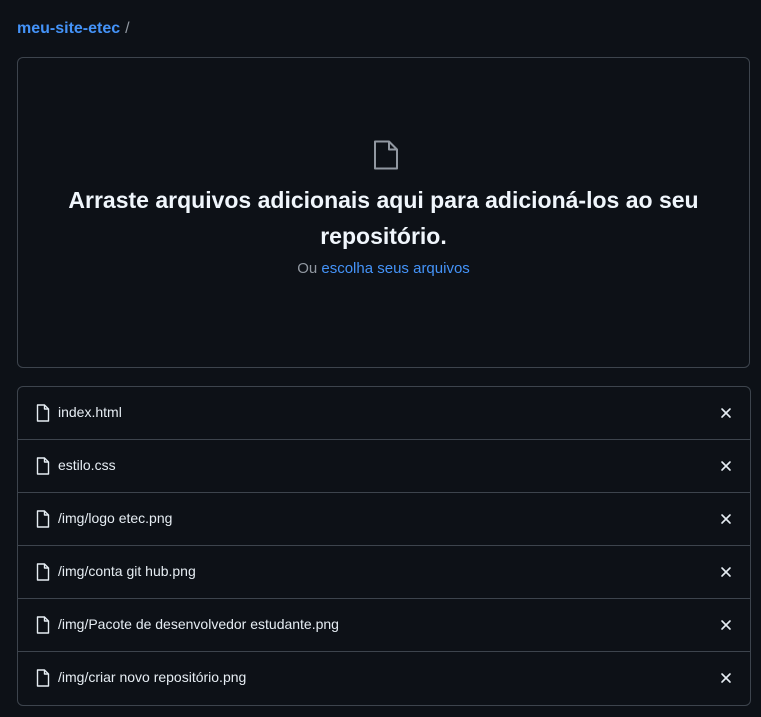  I want to click on file-name: /img/logo etec.png, so click(115, 518).